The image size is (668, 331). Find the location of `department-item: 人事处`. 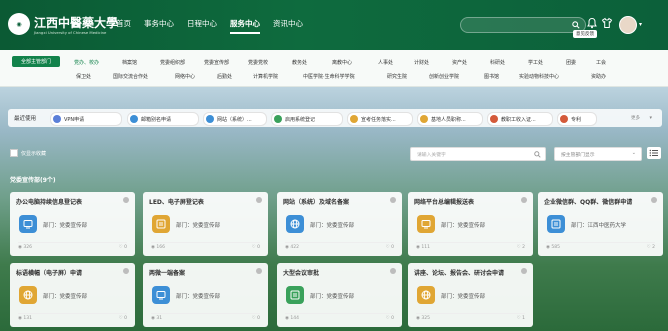

department-item: 人事处 is located at coordinates (396, 62).